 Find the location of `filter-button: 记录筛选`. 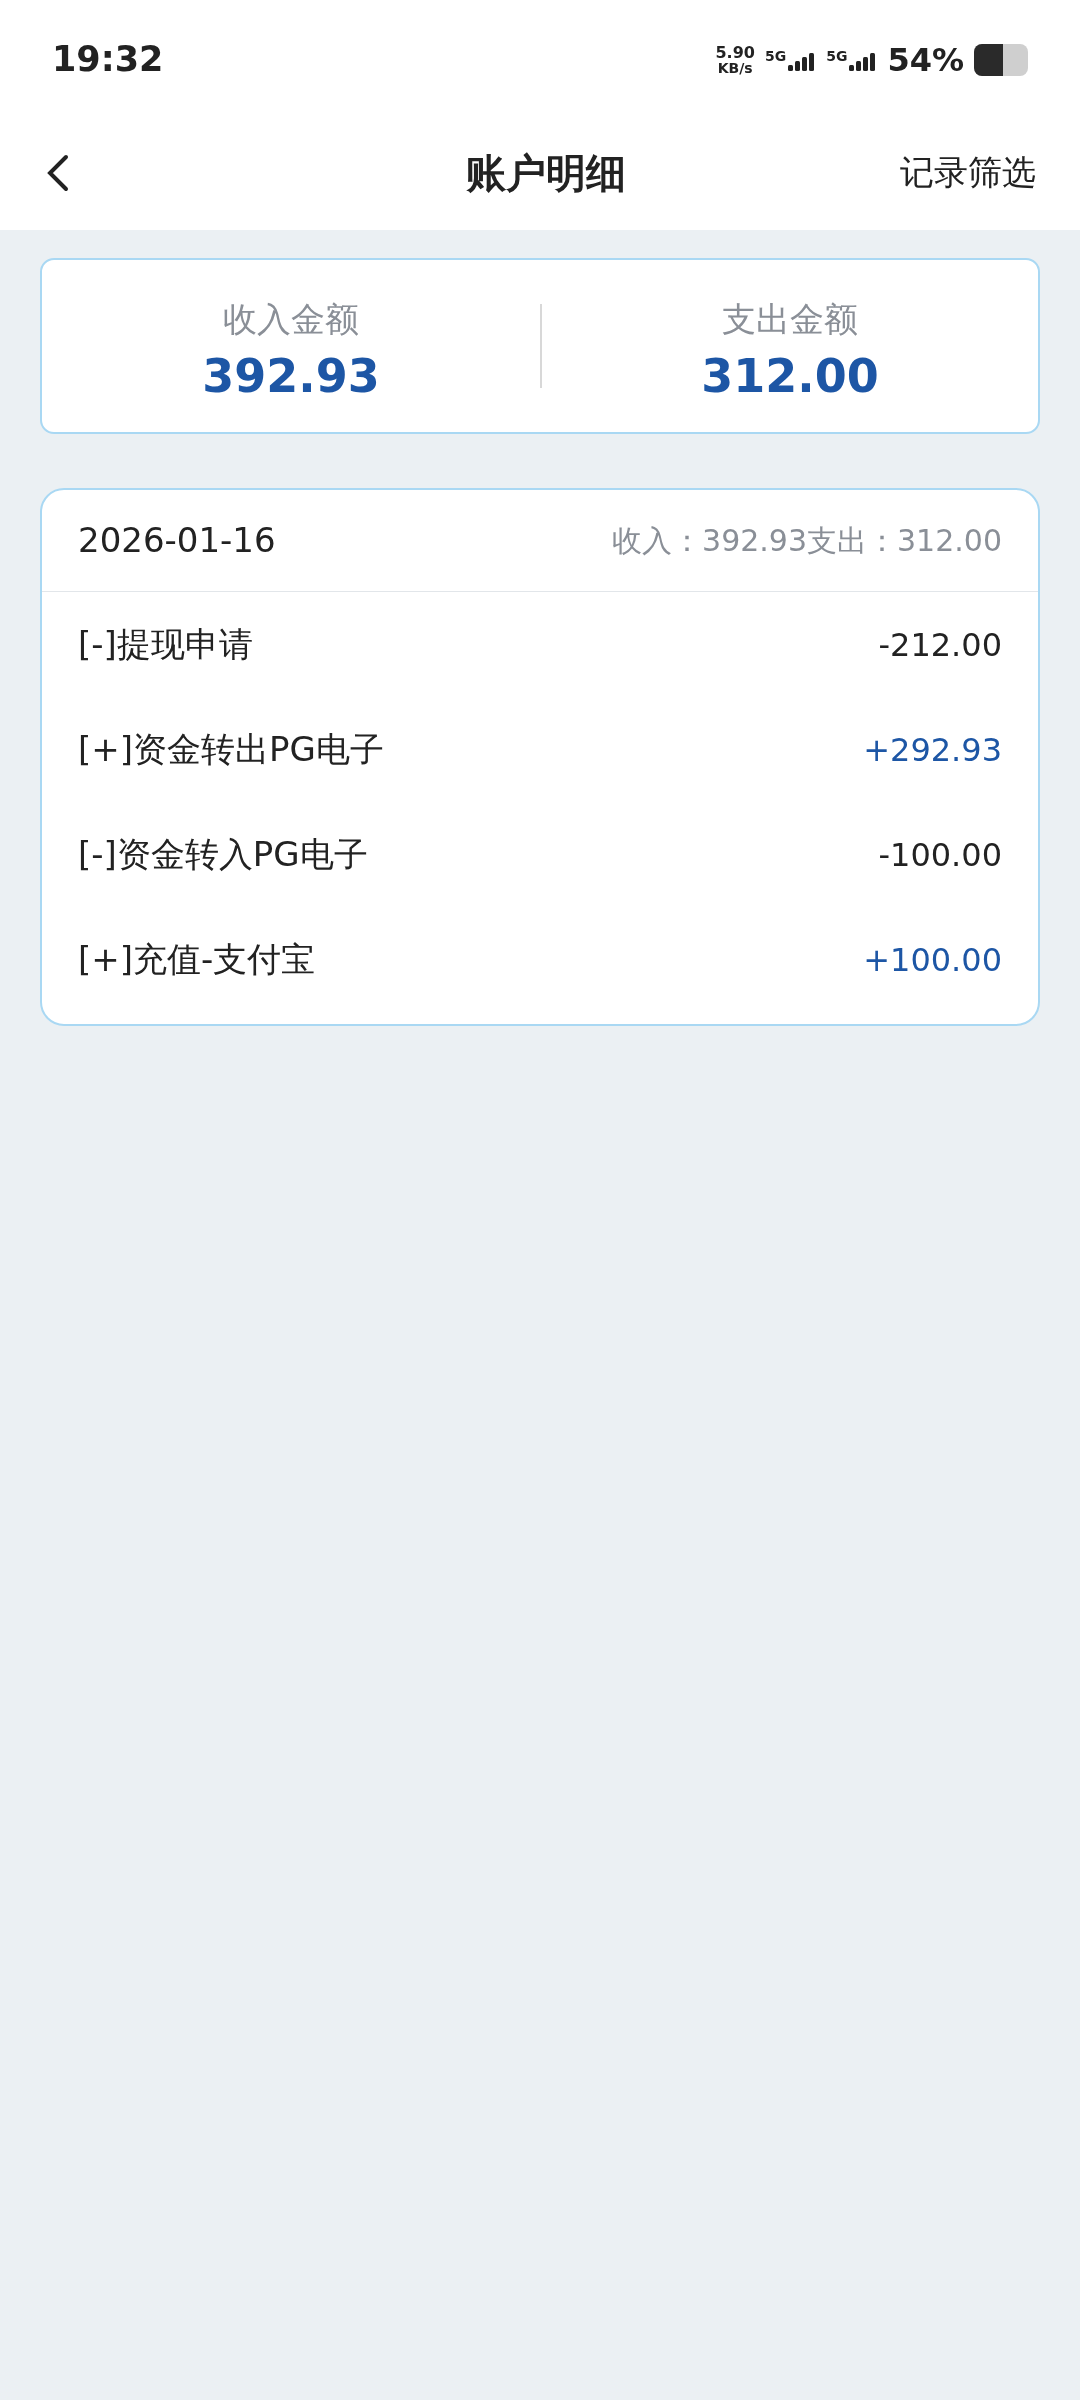

filter-button: 记录筛选 is located at coordinates (968, 172).